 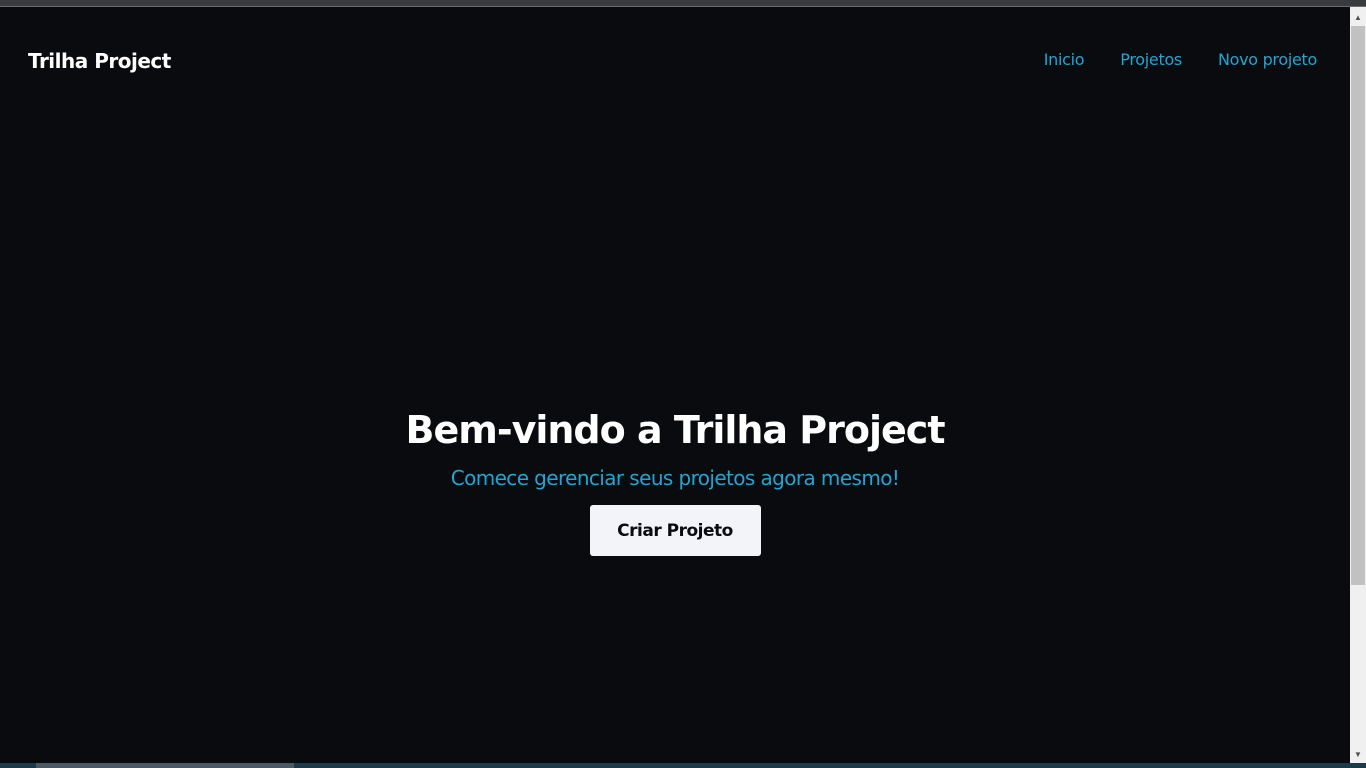 What do you see at coordinates (99, 61) in the screenshot?
I see `brand-logo: Trilha Project` at bounding box center [99, 61].